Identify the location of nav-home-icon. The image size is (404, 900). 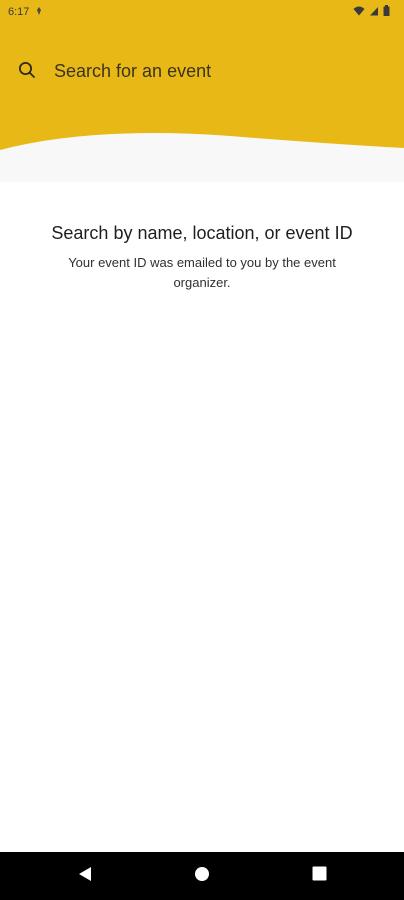
(202, 876).